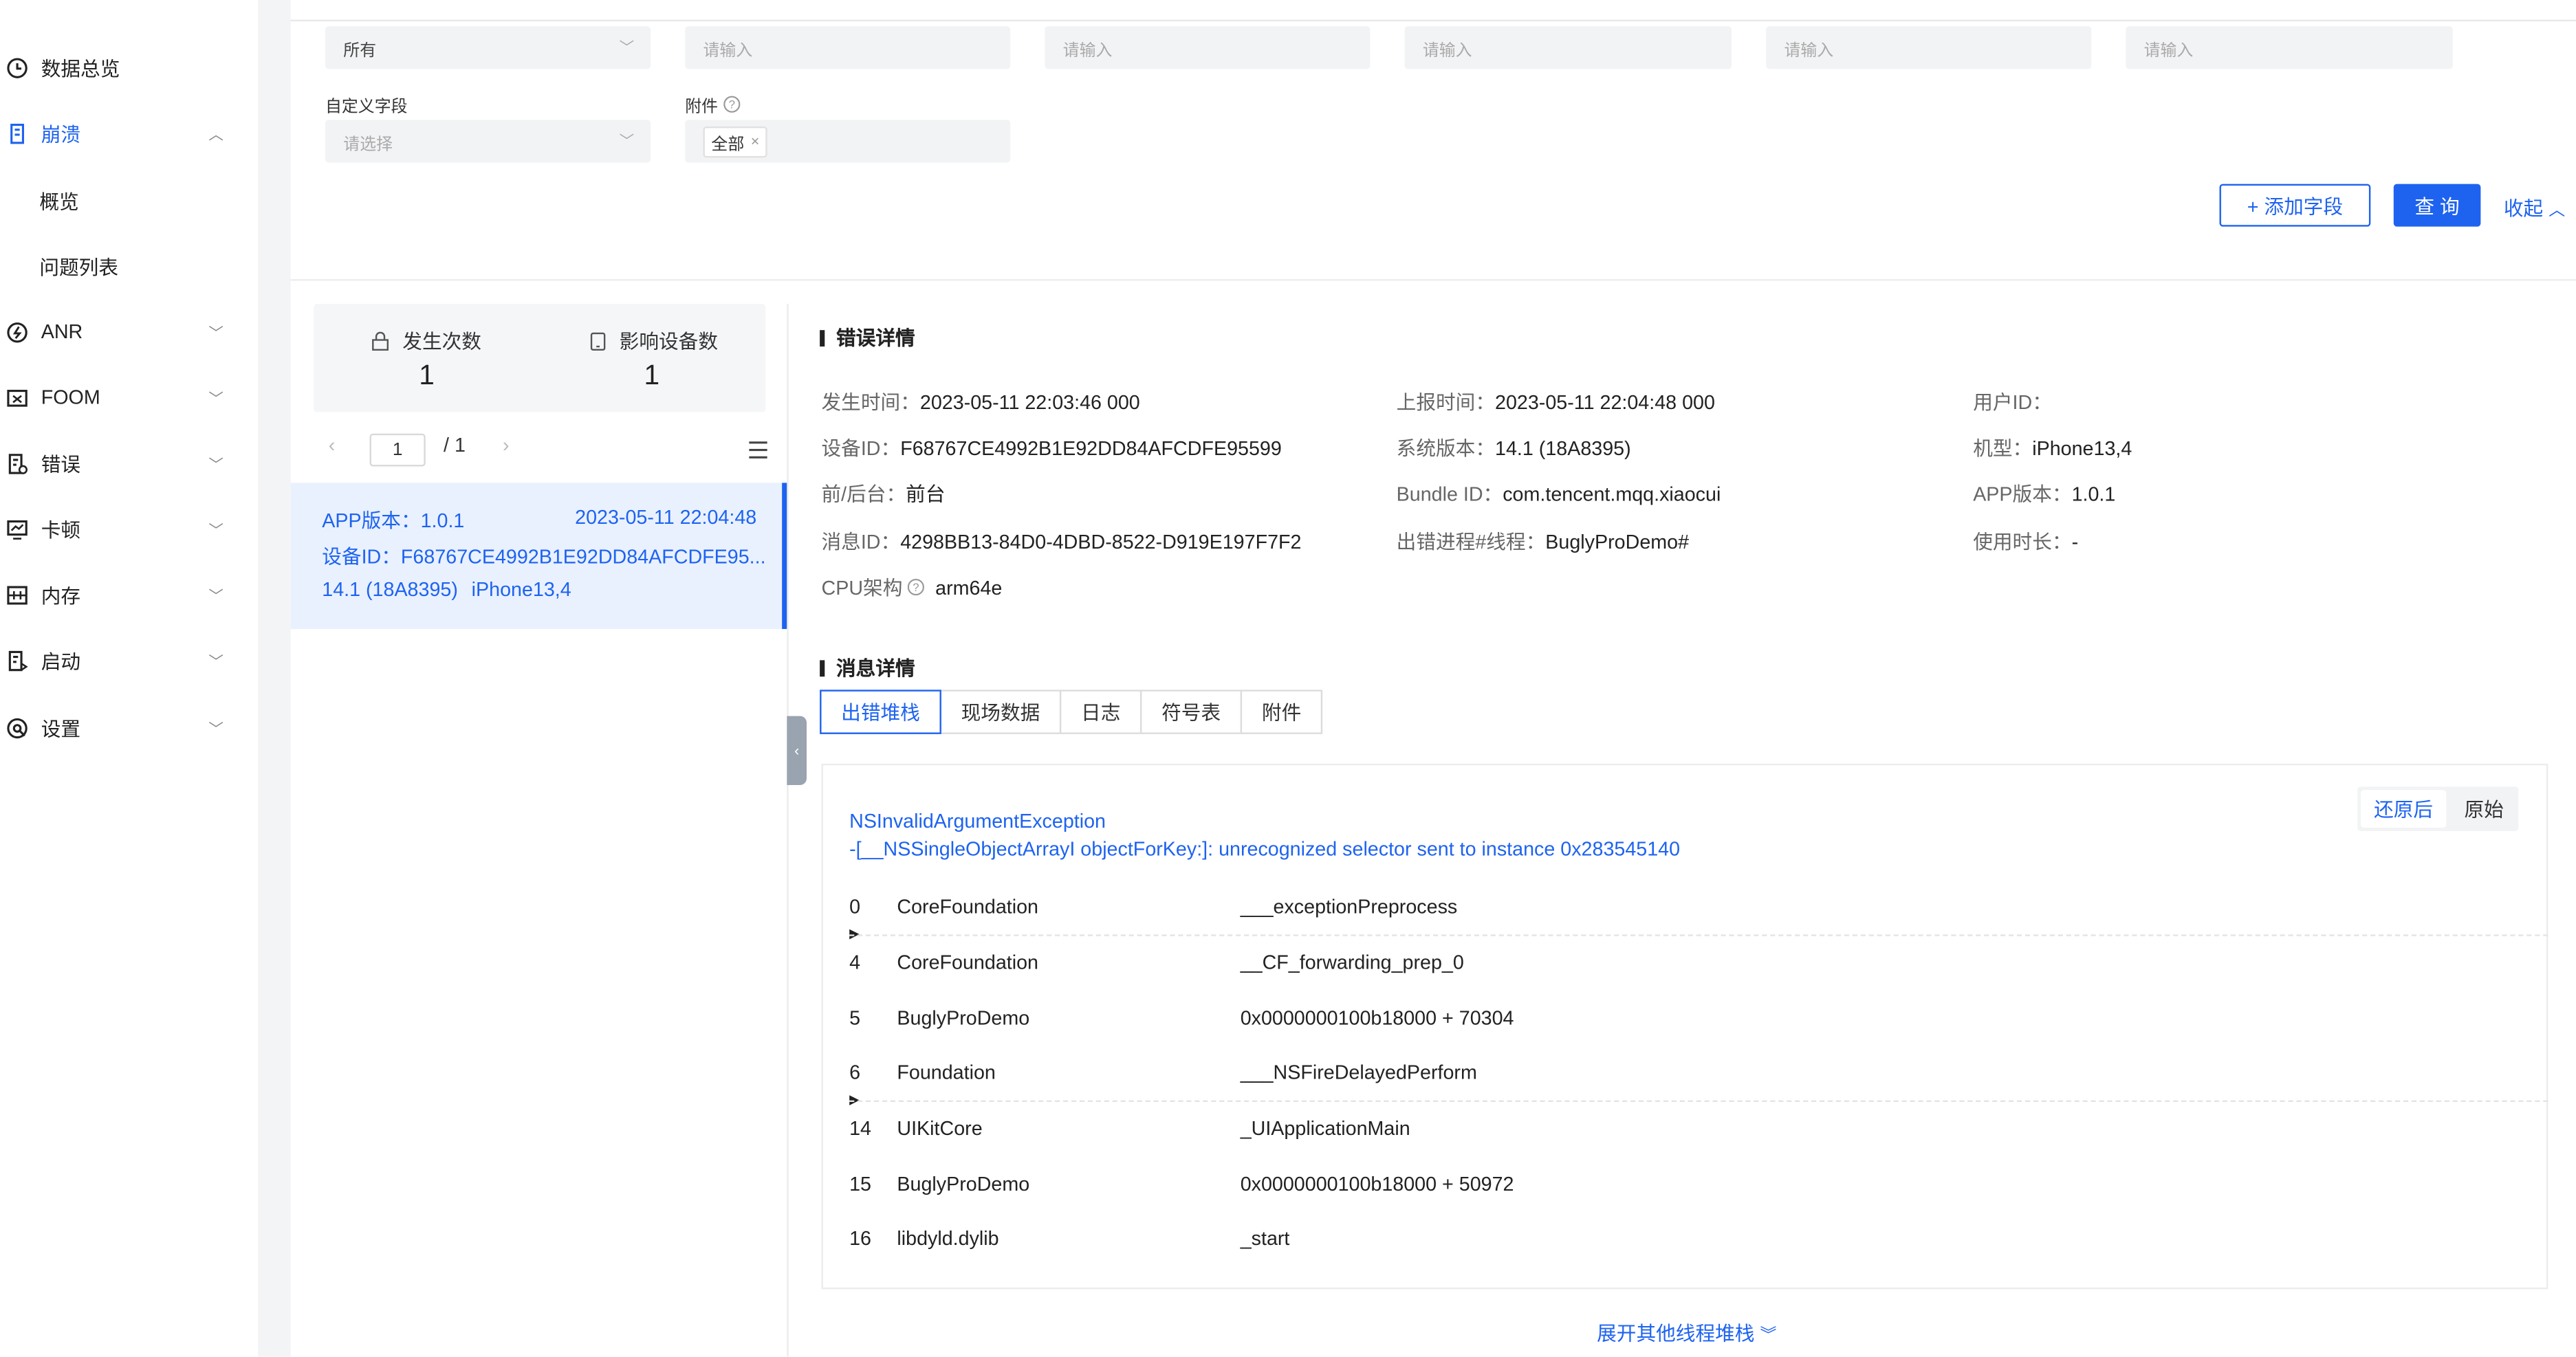  What do you see at coordinates (1087, 50) in the screenshot?
I see `input-placeholder: 请输入` at bounding box center [1087, 50].